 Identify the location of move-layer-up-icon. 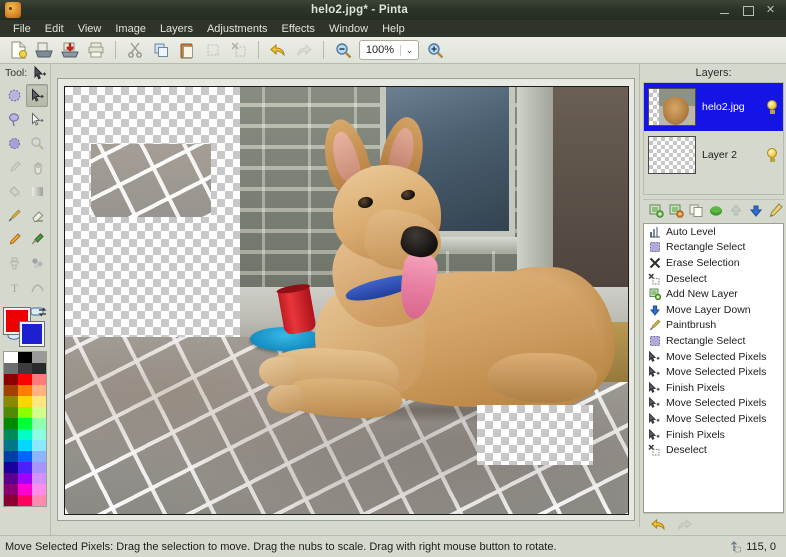
(735, 211).